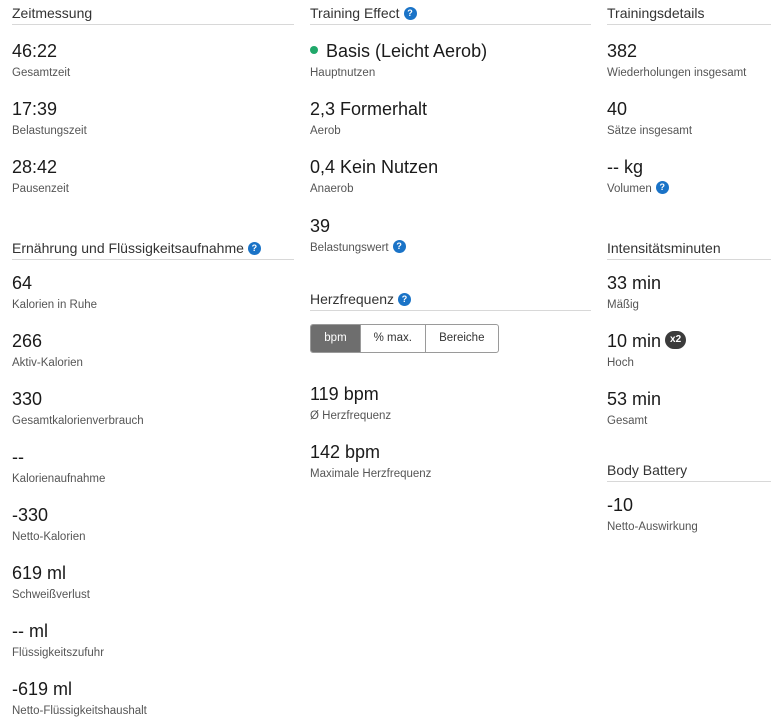  Describe the element at coordinates (689, 511) in the screenshot. I see `stat-netto-auswirkung: -10 Netto-Auswirkung` at that location.